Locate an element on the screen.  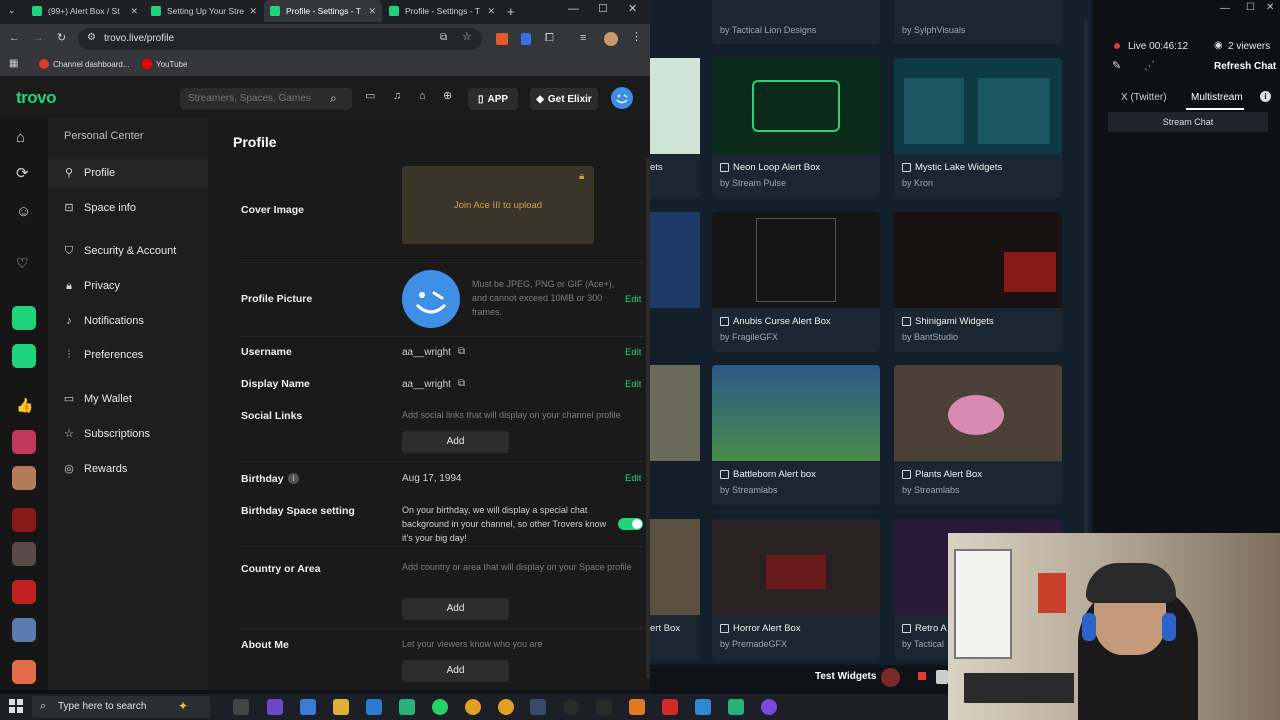
sidebar-item-subscriptions: ☆ Subscriptions is located at coordinates (135, 434).